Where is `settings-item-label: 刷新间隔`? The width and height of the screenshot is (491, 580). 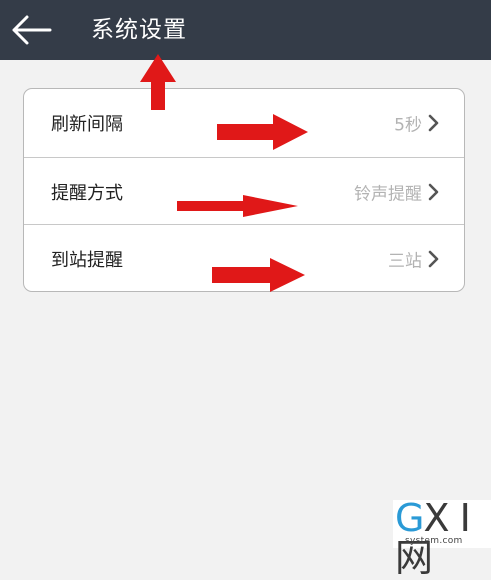 settings-item-label: 刷新间隔 is located at coordinates (87, 124).